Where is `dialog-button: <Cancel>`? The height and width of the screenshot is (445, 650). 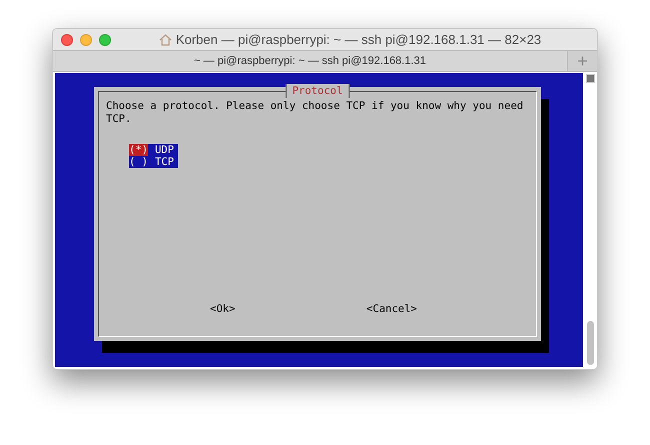 dialog-button: <Cancel> is located at coordinates (391, 310).